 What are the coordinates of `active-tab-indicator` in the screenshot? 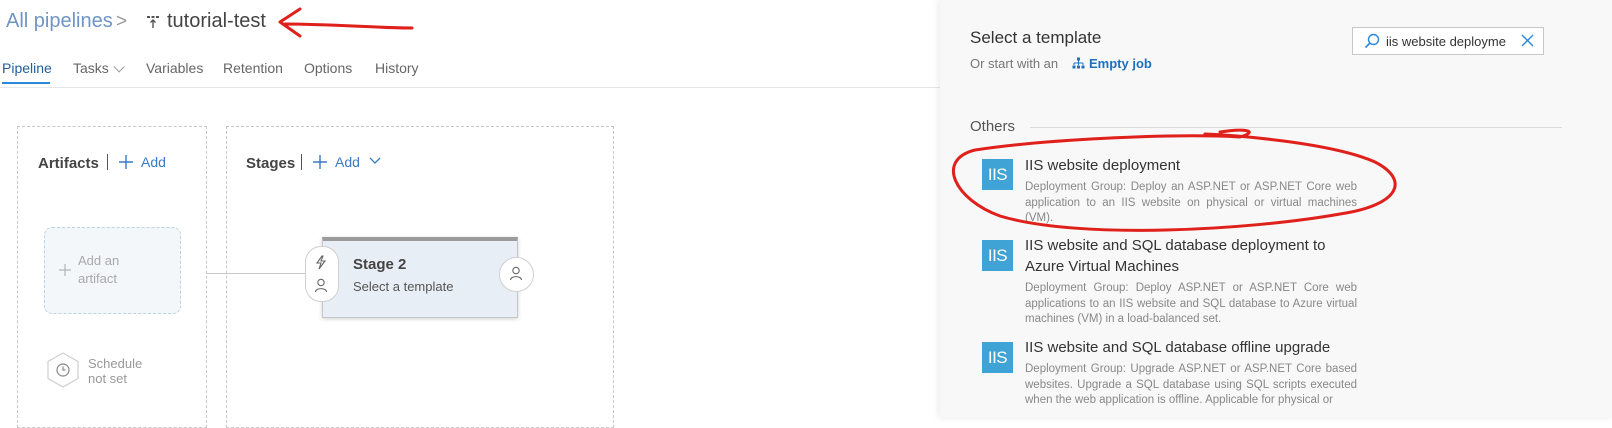 It's located at (26, 83).